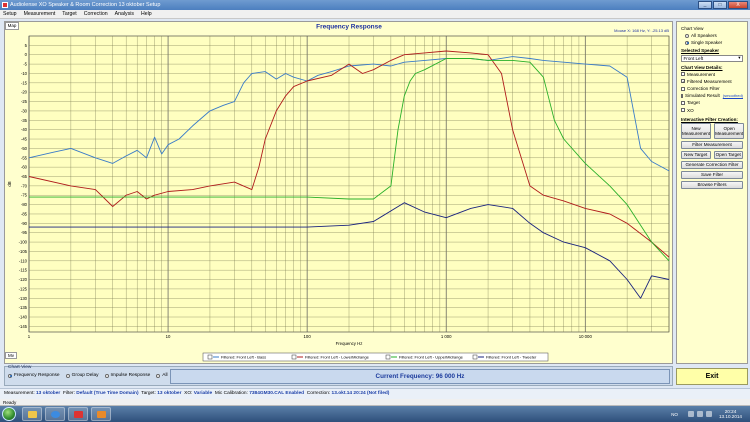 Image resolution: width=750 pixels, height=422 pixels. What do you see at coordinates (23, 260) in the screenshot?
I see `y-tick-label: -110` at bounding box center [23, 260].